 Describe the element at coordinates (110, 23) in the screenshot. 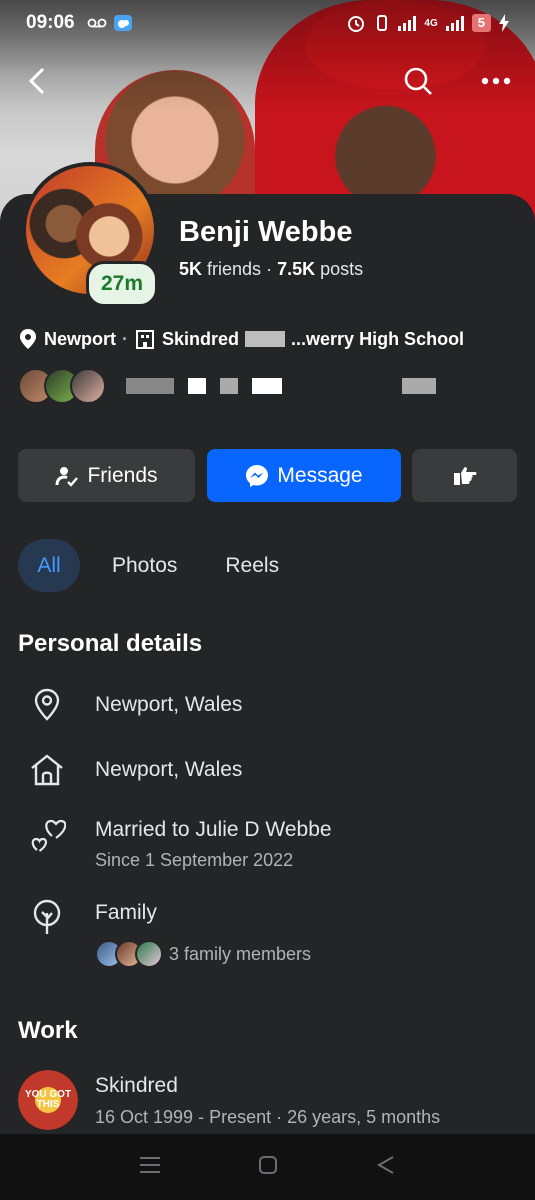

I see `status-left-icons` at that location.